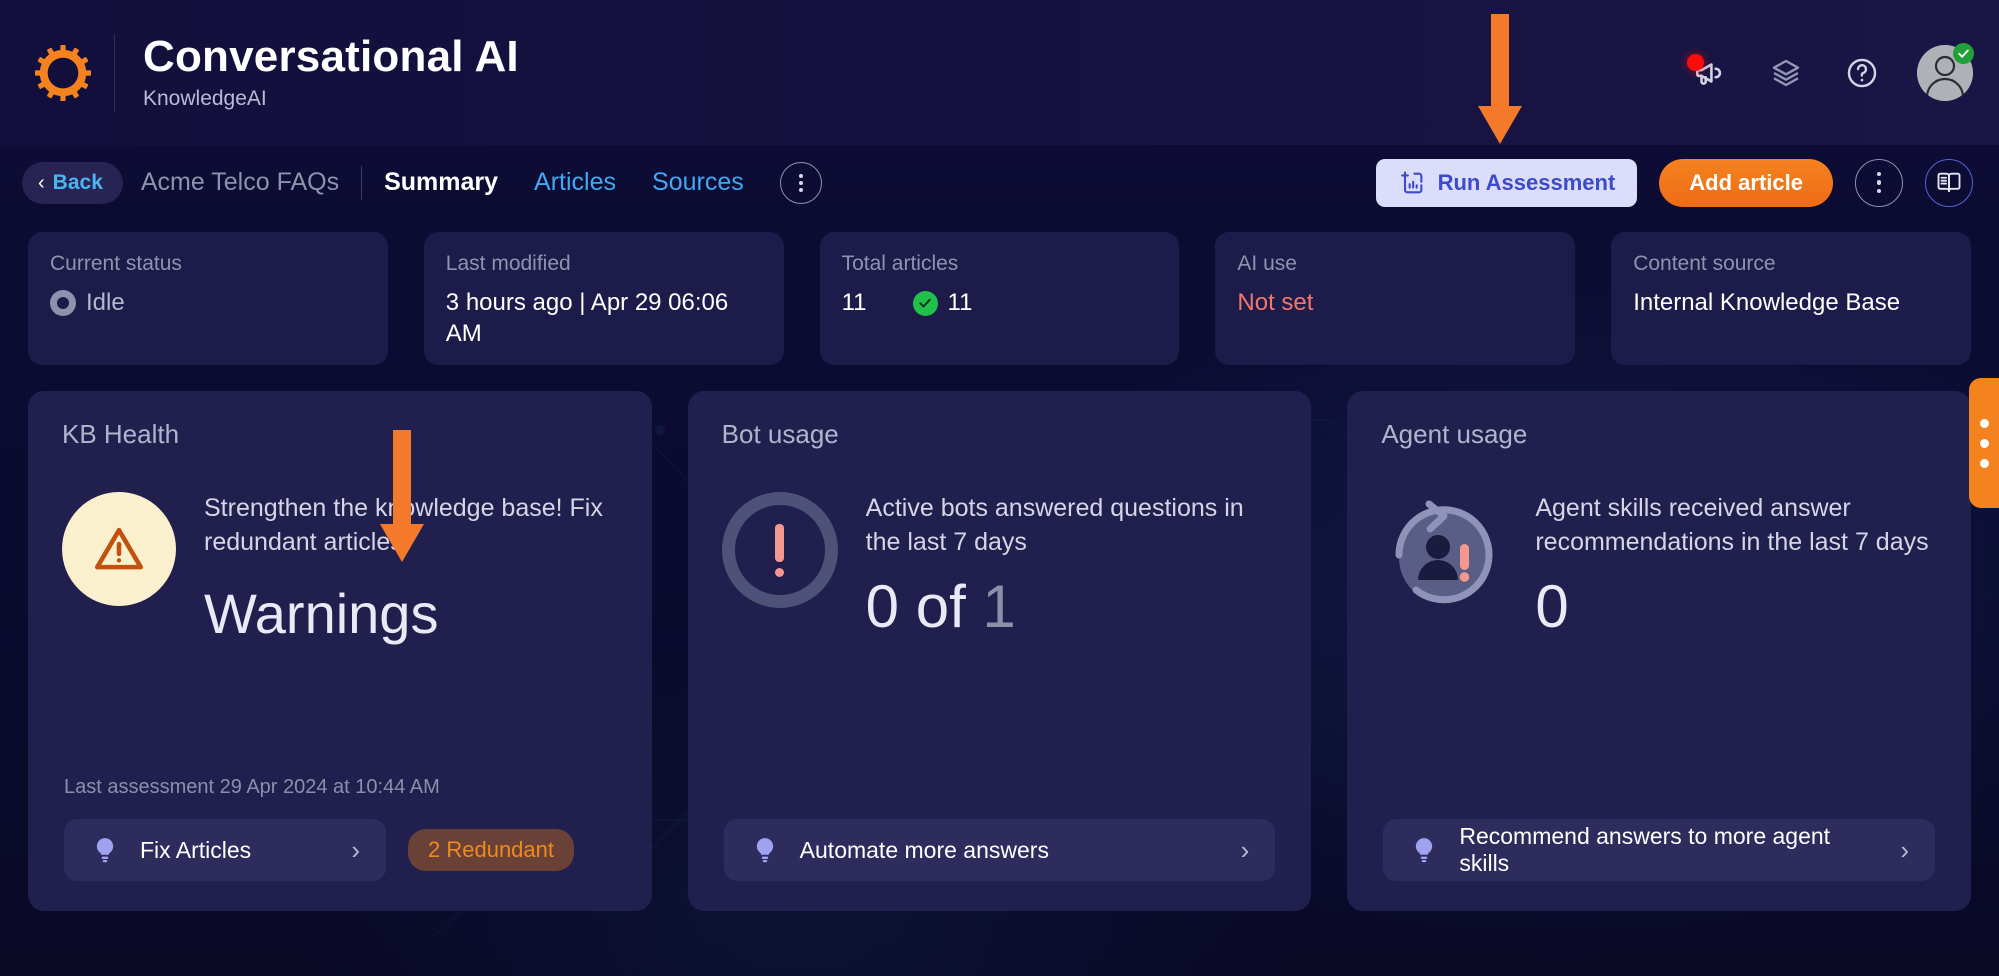 Image resolution: width=1999 pixels, height=976 pixels. I want to click on header-titles: Conversational AI KnowledgeAI, so click(331, 72).